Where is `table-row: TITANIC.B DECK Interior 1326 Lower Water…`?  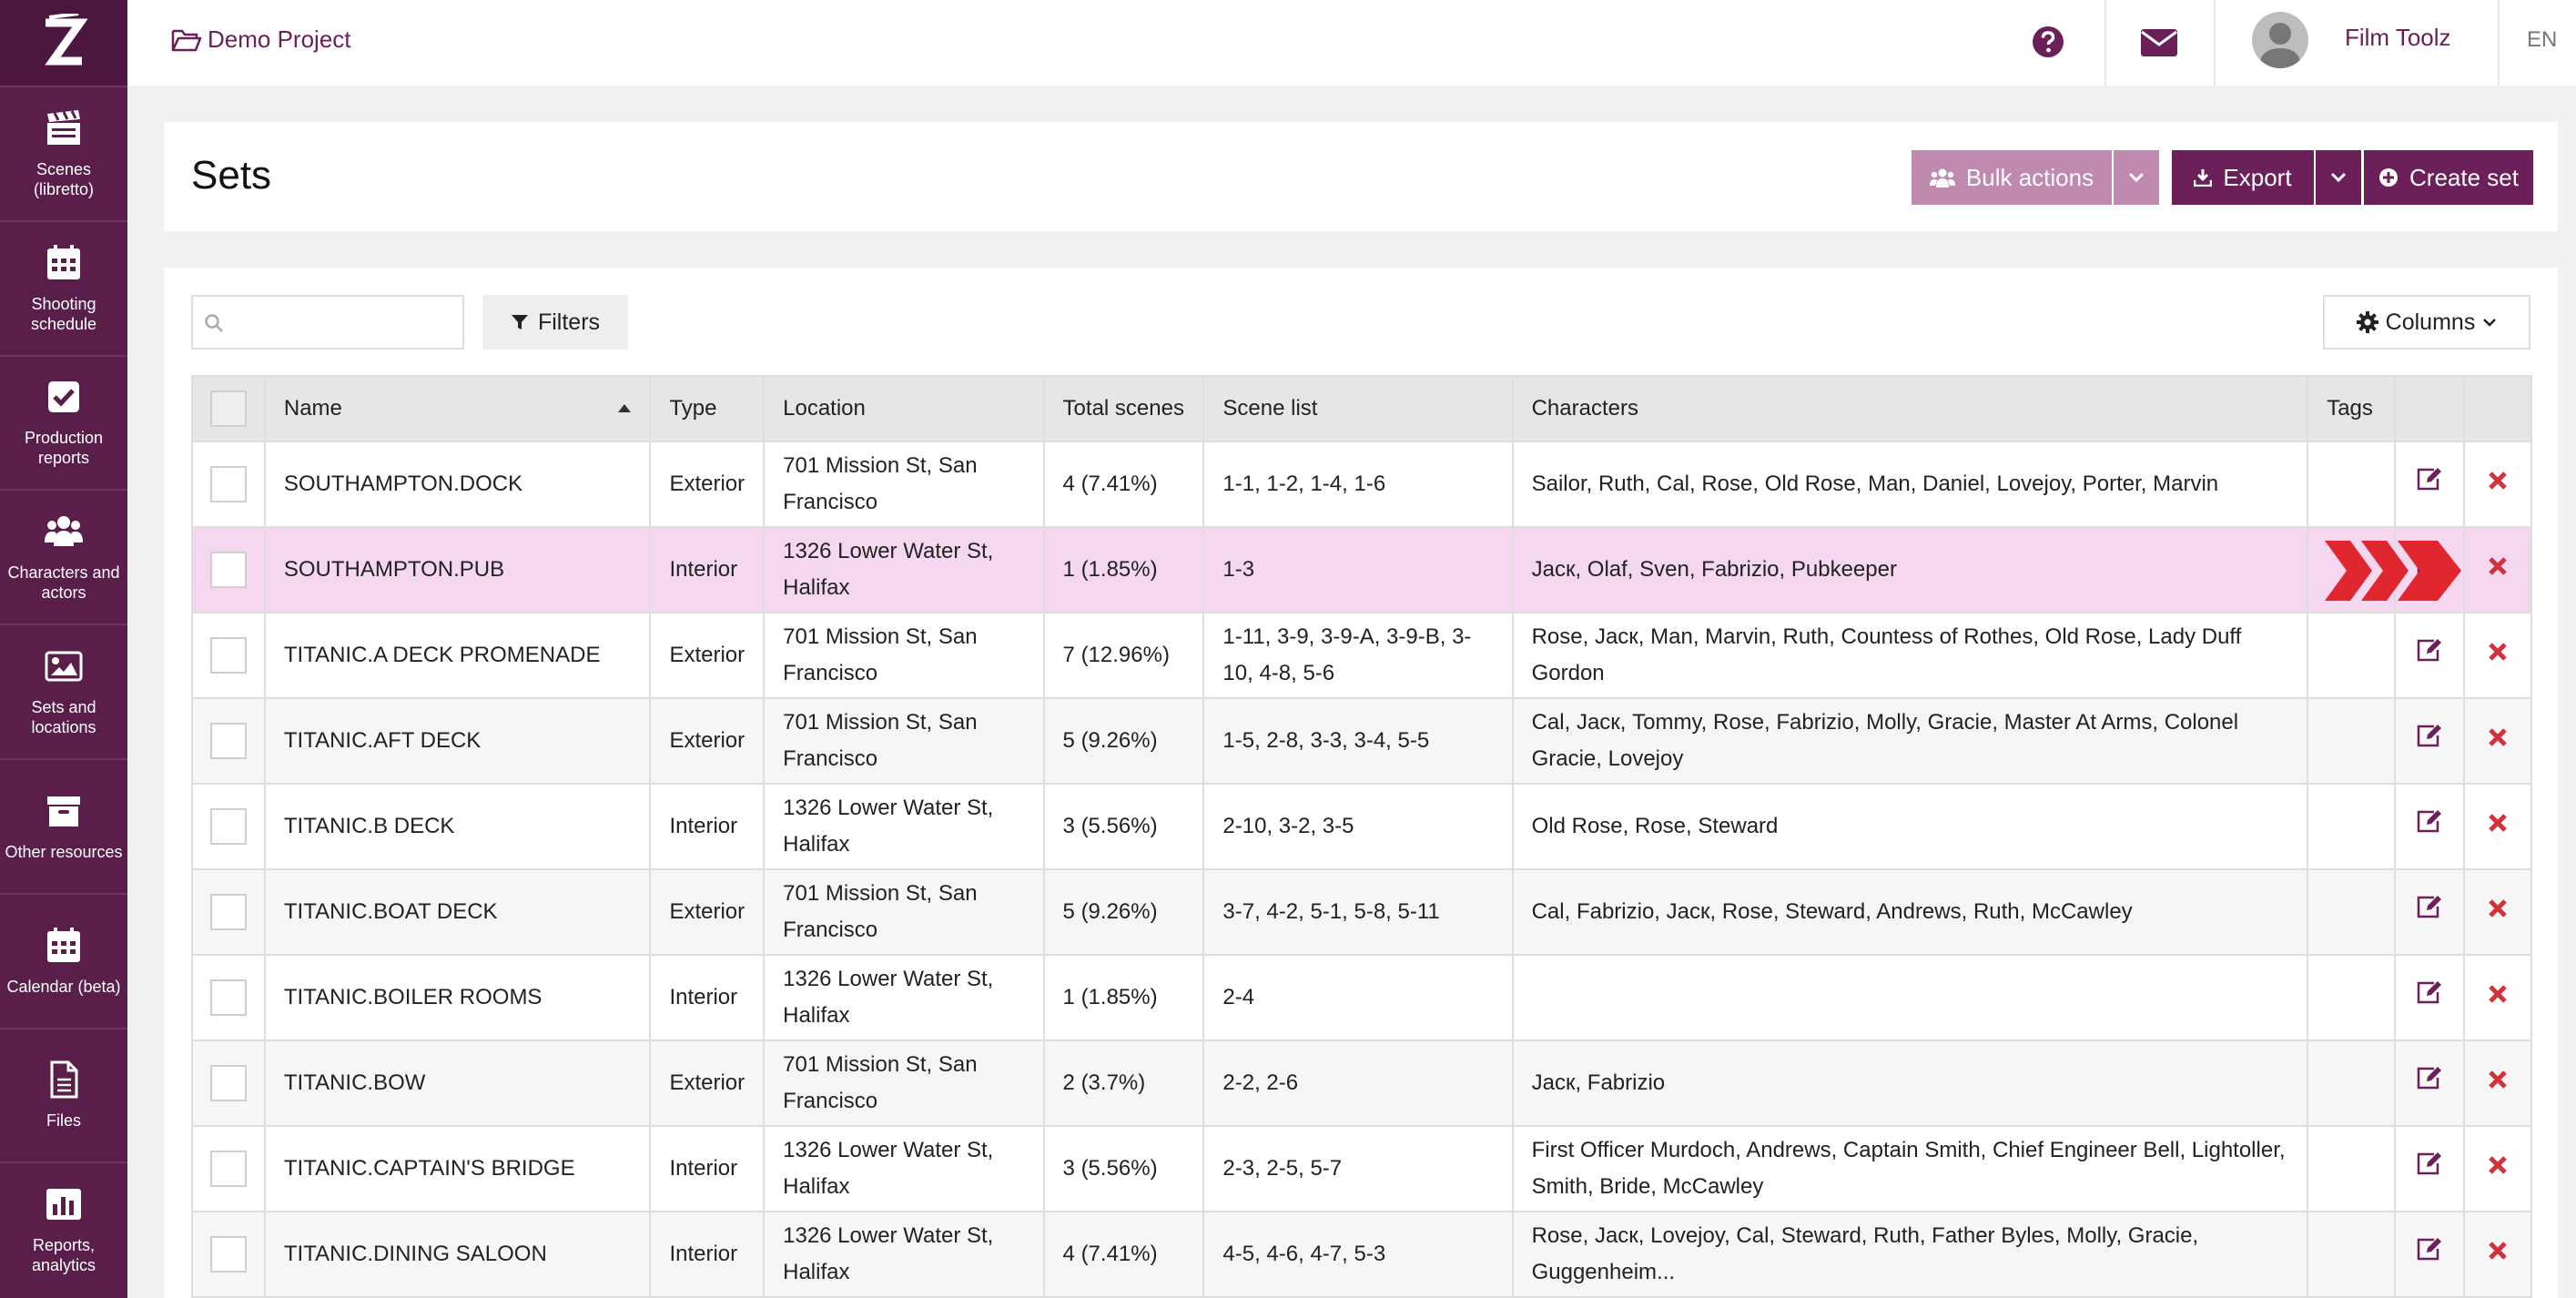
table-row: TITANIC.B DECK Interior 1326 Lower Water… is located at coordinates (1361, 827).